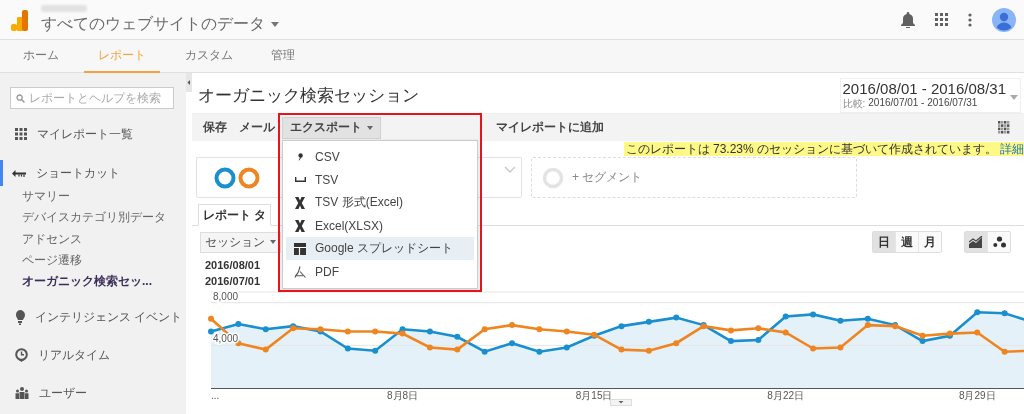  What do you see at coordinates (854, 104) in the screenshot?
I see `compare-label: 比較:` at bounding box center [854, 104].